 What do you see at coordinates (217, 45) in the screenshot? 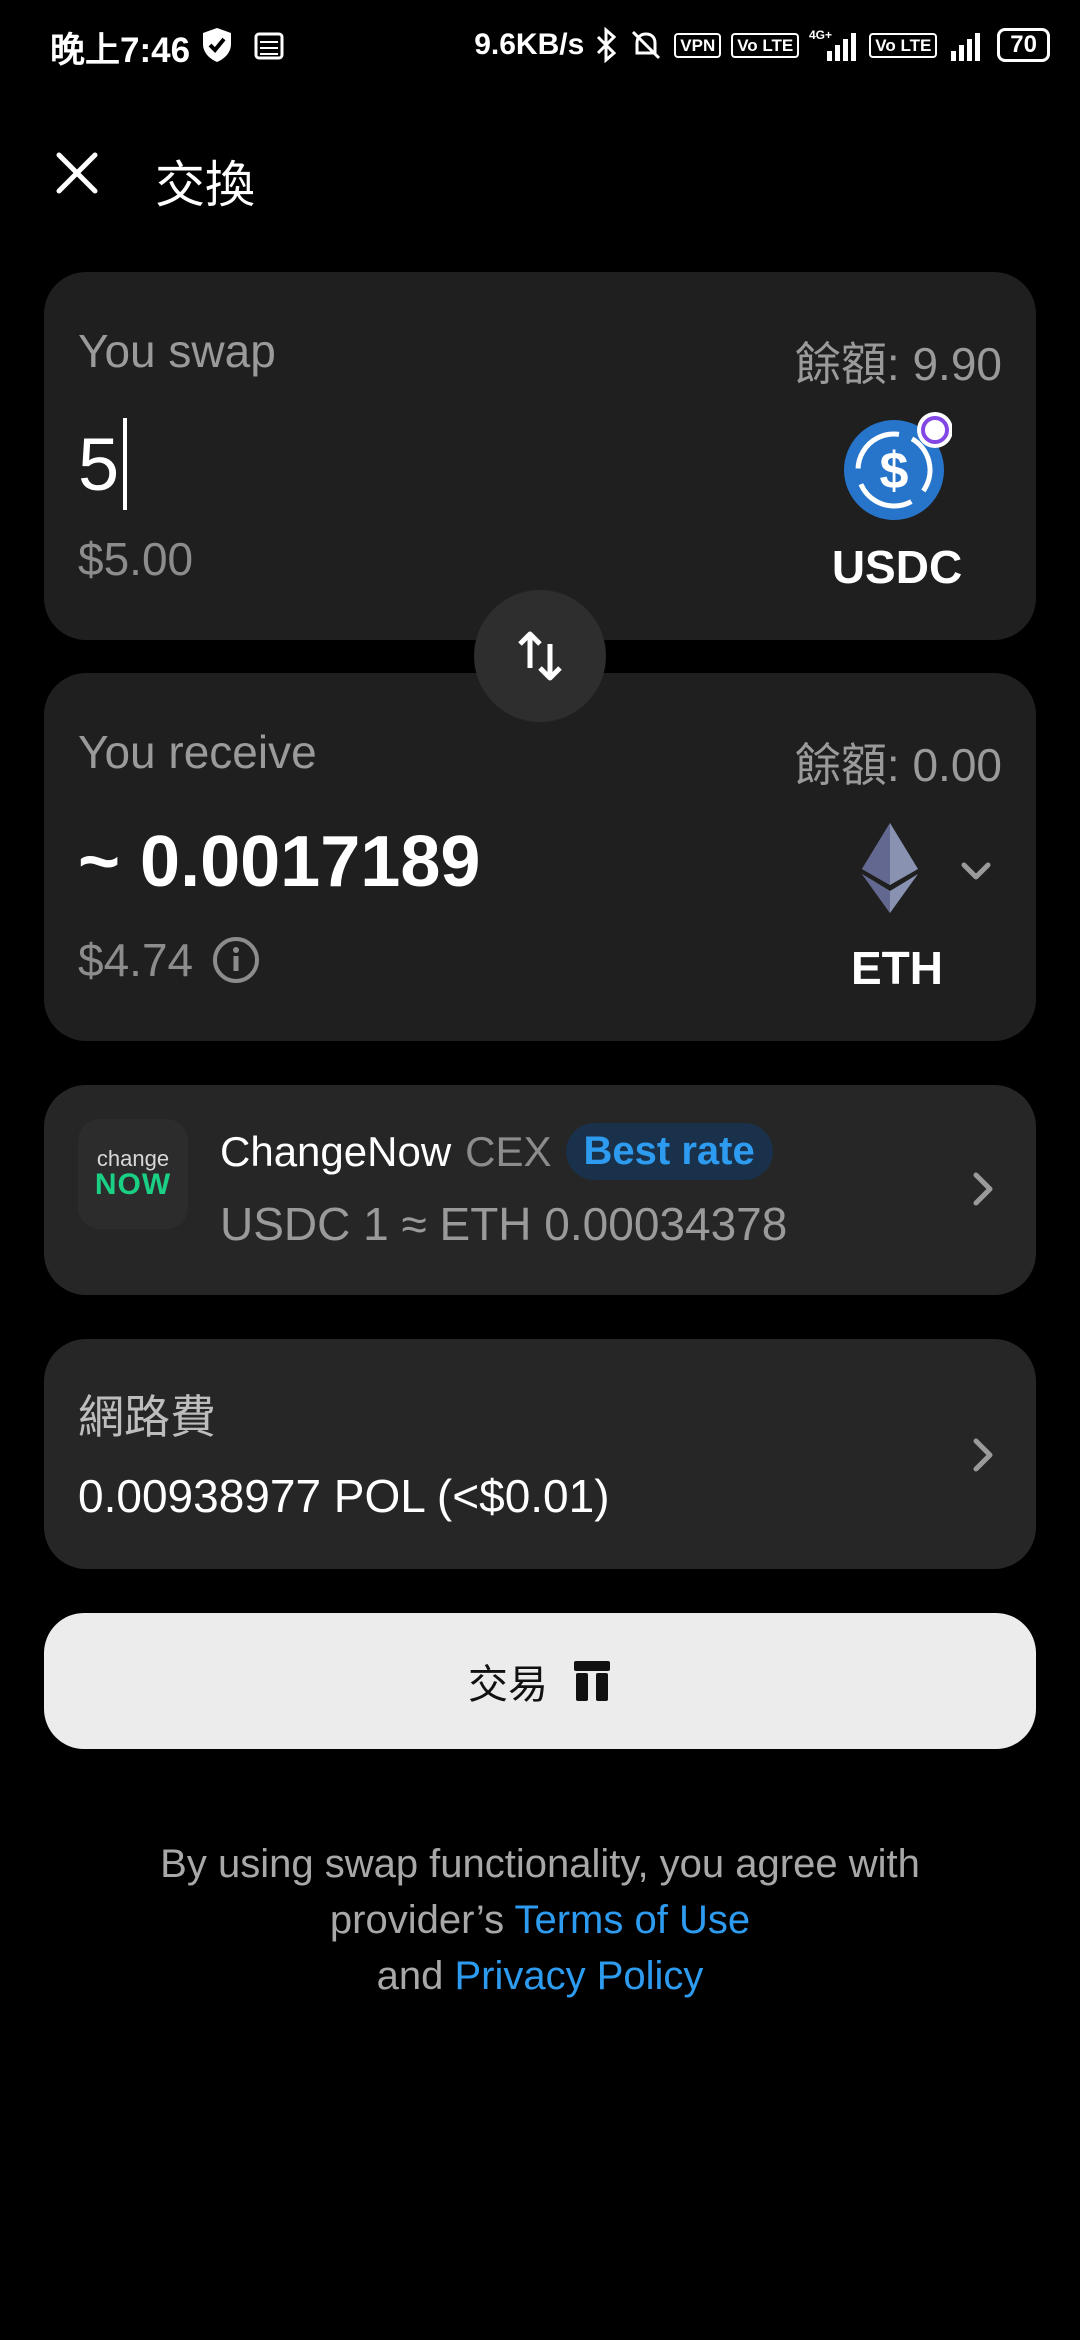
I see `shield-icon` at bounding box center [217, 45].